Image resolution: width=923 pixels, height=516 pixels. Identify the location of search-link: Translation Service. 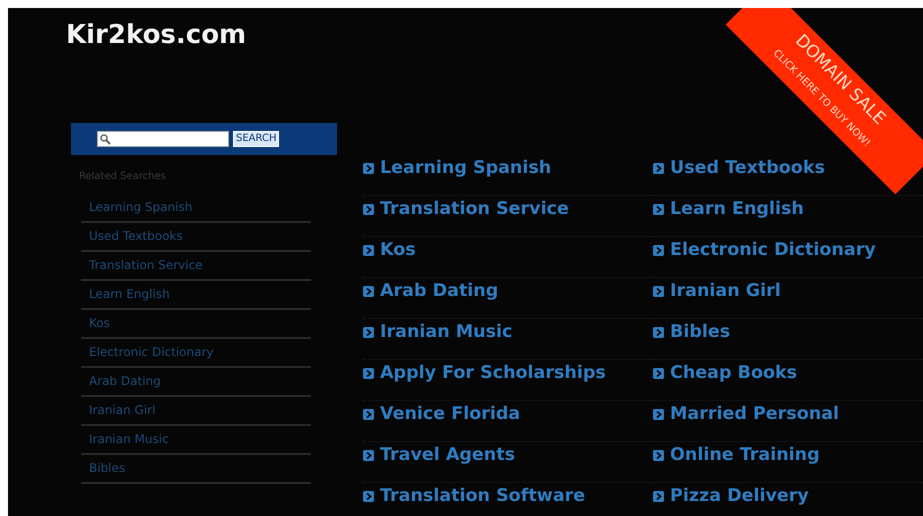
(466, 209).